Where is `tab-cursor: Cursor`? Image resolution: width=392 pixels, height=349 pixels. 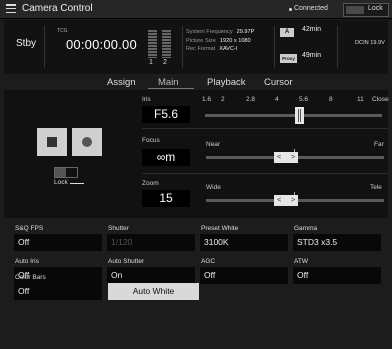 tab-cursor: Cursor is located at coordinates (278, 82).